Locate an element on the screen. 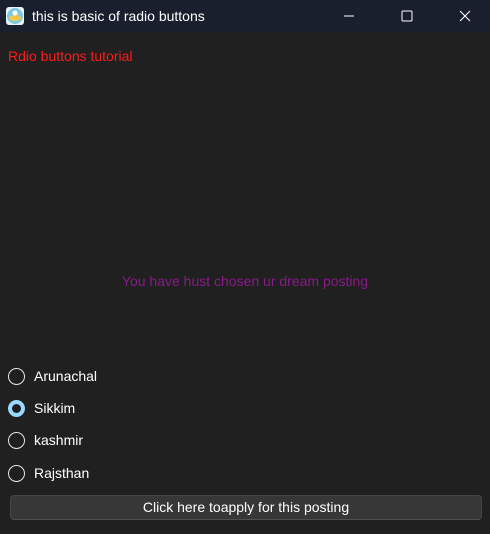  close-icon is located at coordinates (465, 16).